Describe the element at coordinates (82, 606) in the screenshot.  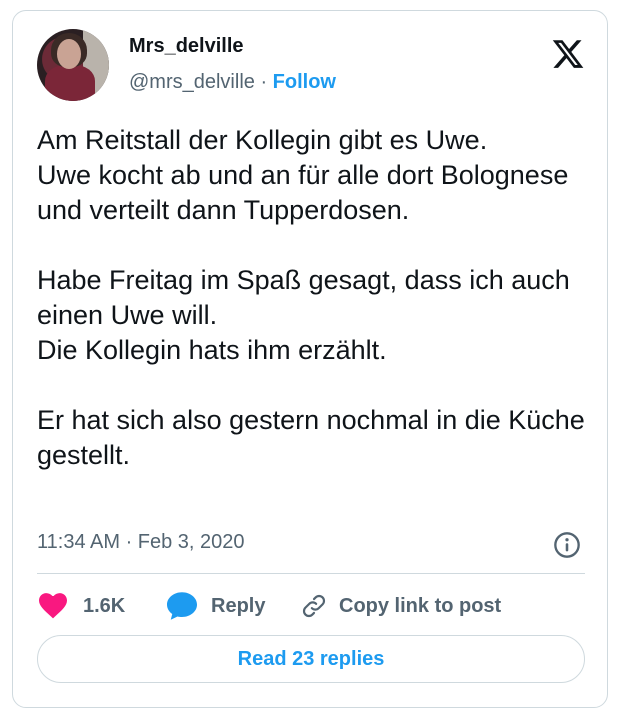
I see `like-button: 1.6K` at that location.